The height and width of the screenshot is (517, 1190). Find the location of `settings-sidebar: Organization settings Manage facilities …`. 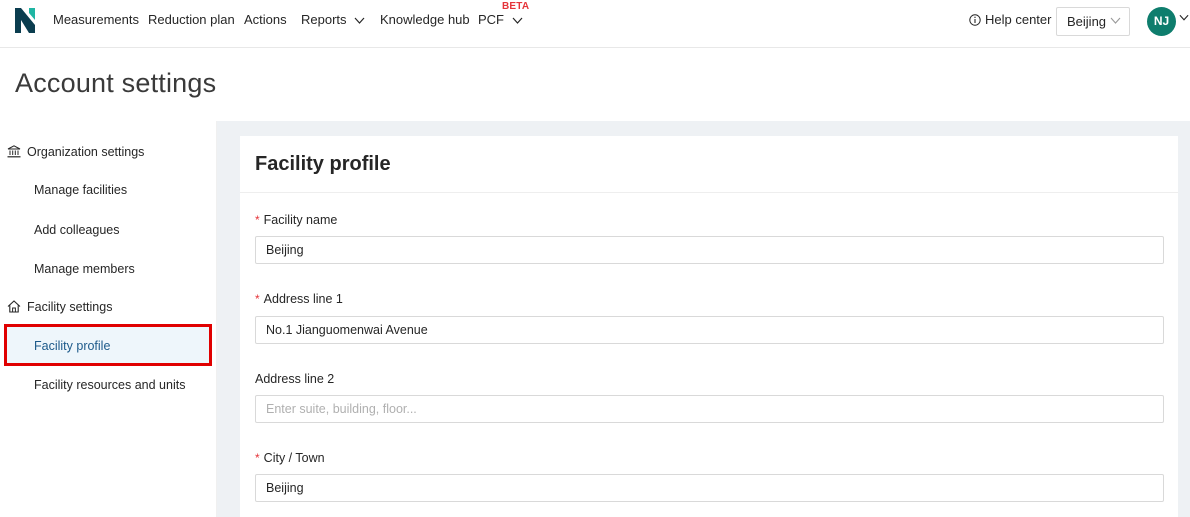

settings-sidebar: Organization settings Manage facilities … is located at coordinates (108, 319).